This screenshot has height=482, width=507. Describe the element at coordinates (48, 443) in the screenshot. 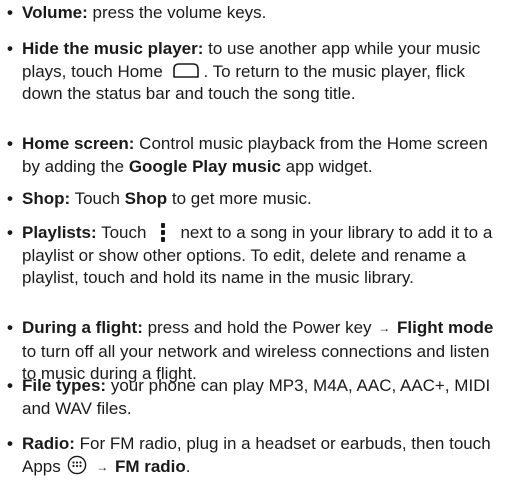

I see `term-radio: Radio:` at that location.